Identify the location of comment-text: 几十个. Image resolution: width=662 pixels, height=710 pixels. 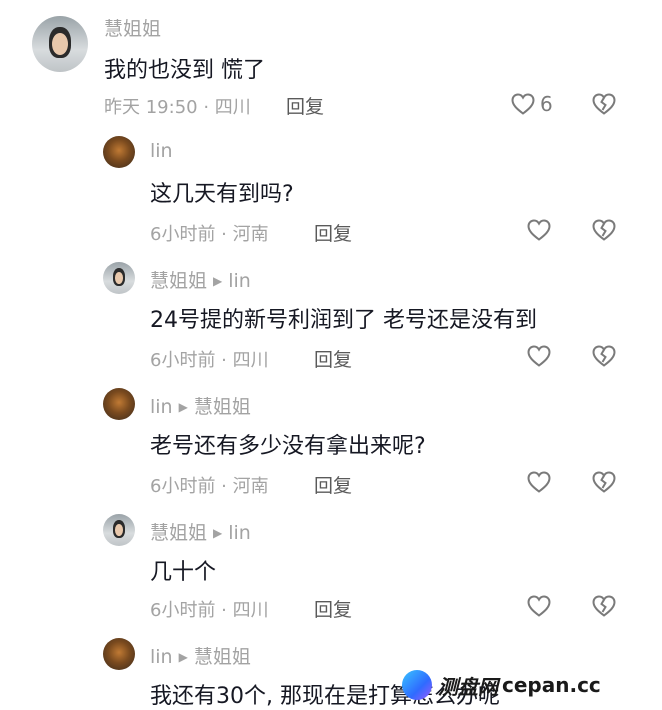
(183, 572).